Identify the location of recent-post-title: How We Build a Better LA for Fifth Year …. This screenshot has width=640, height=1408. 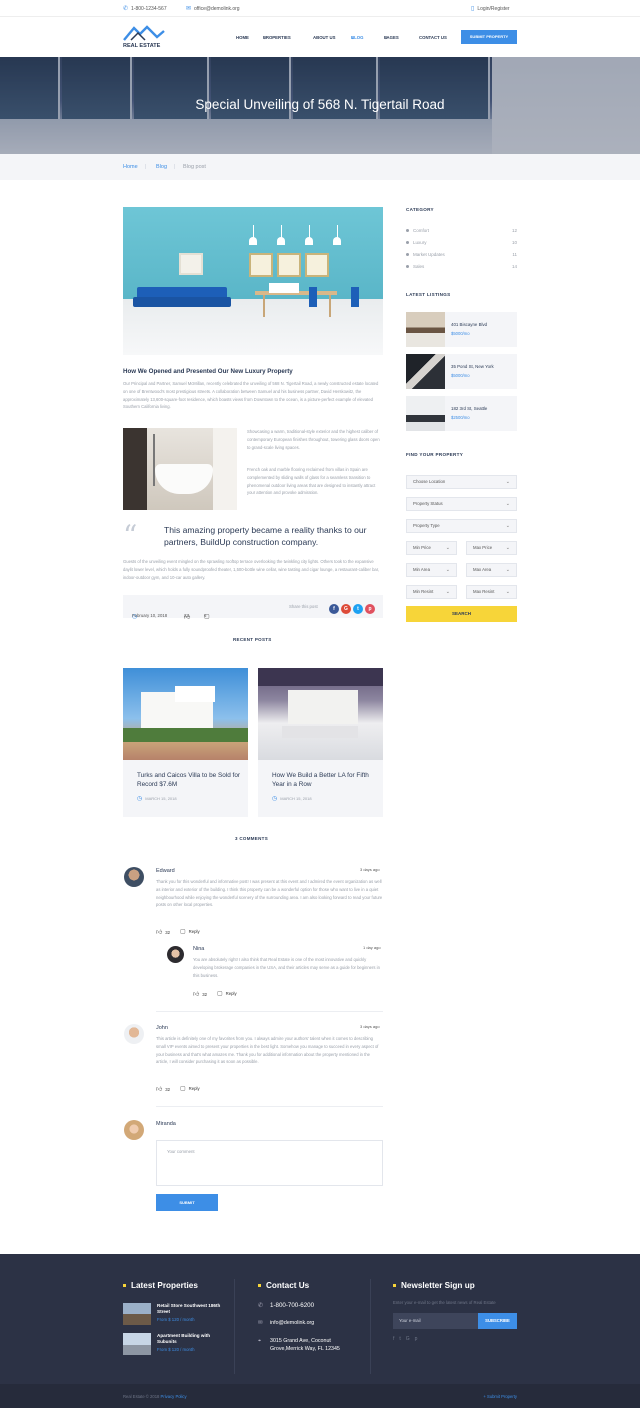
(324, 780).